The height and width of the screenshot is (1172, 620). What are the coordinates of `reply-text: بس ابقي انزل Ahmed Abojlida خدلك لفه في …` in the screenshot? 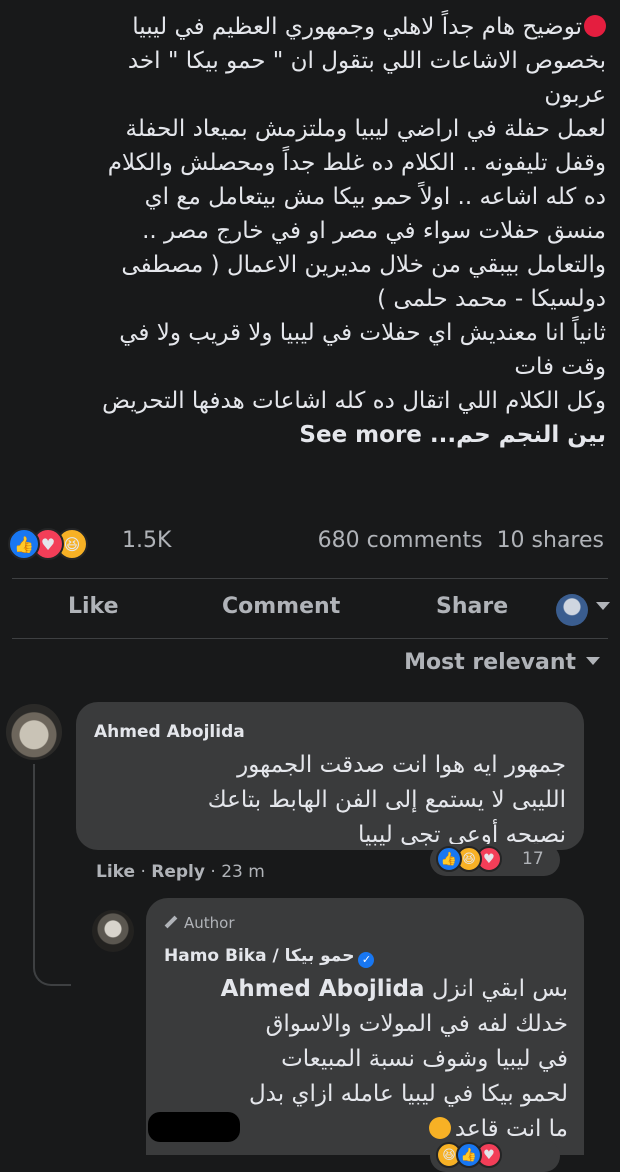 It's located at (394, 1059).